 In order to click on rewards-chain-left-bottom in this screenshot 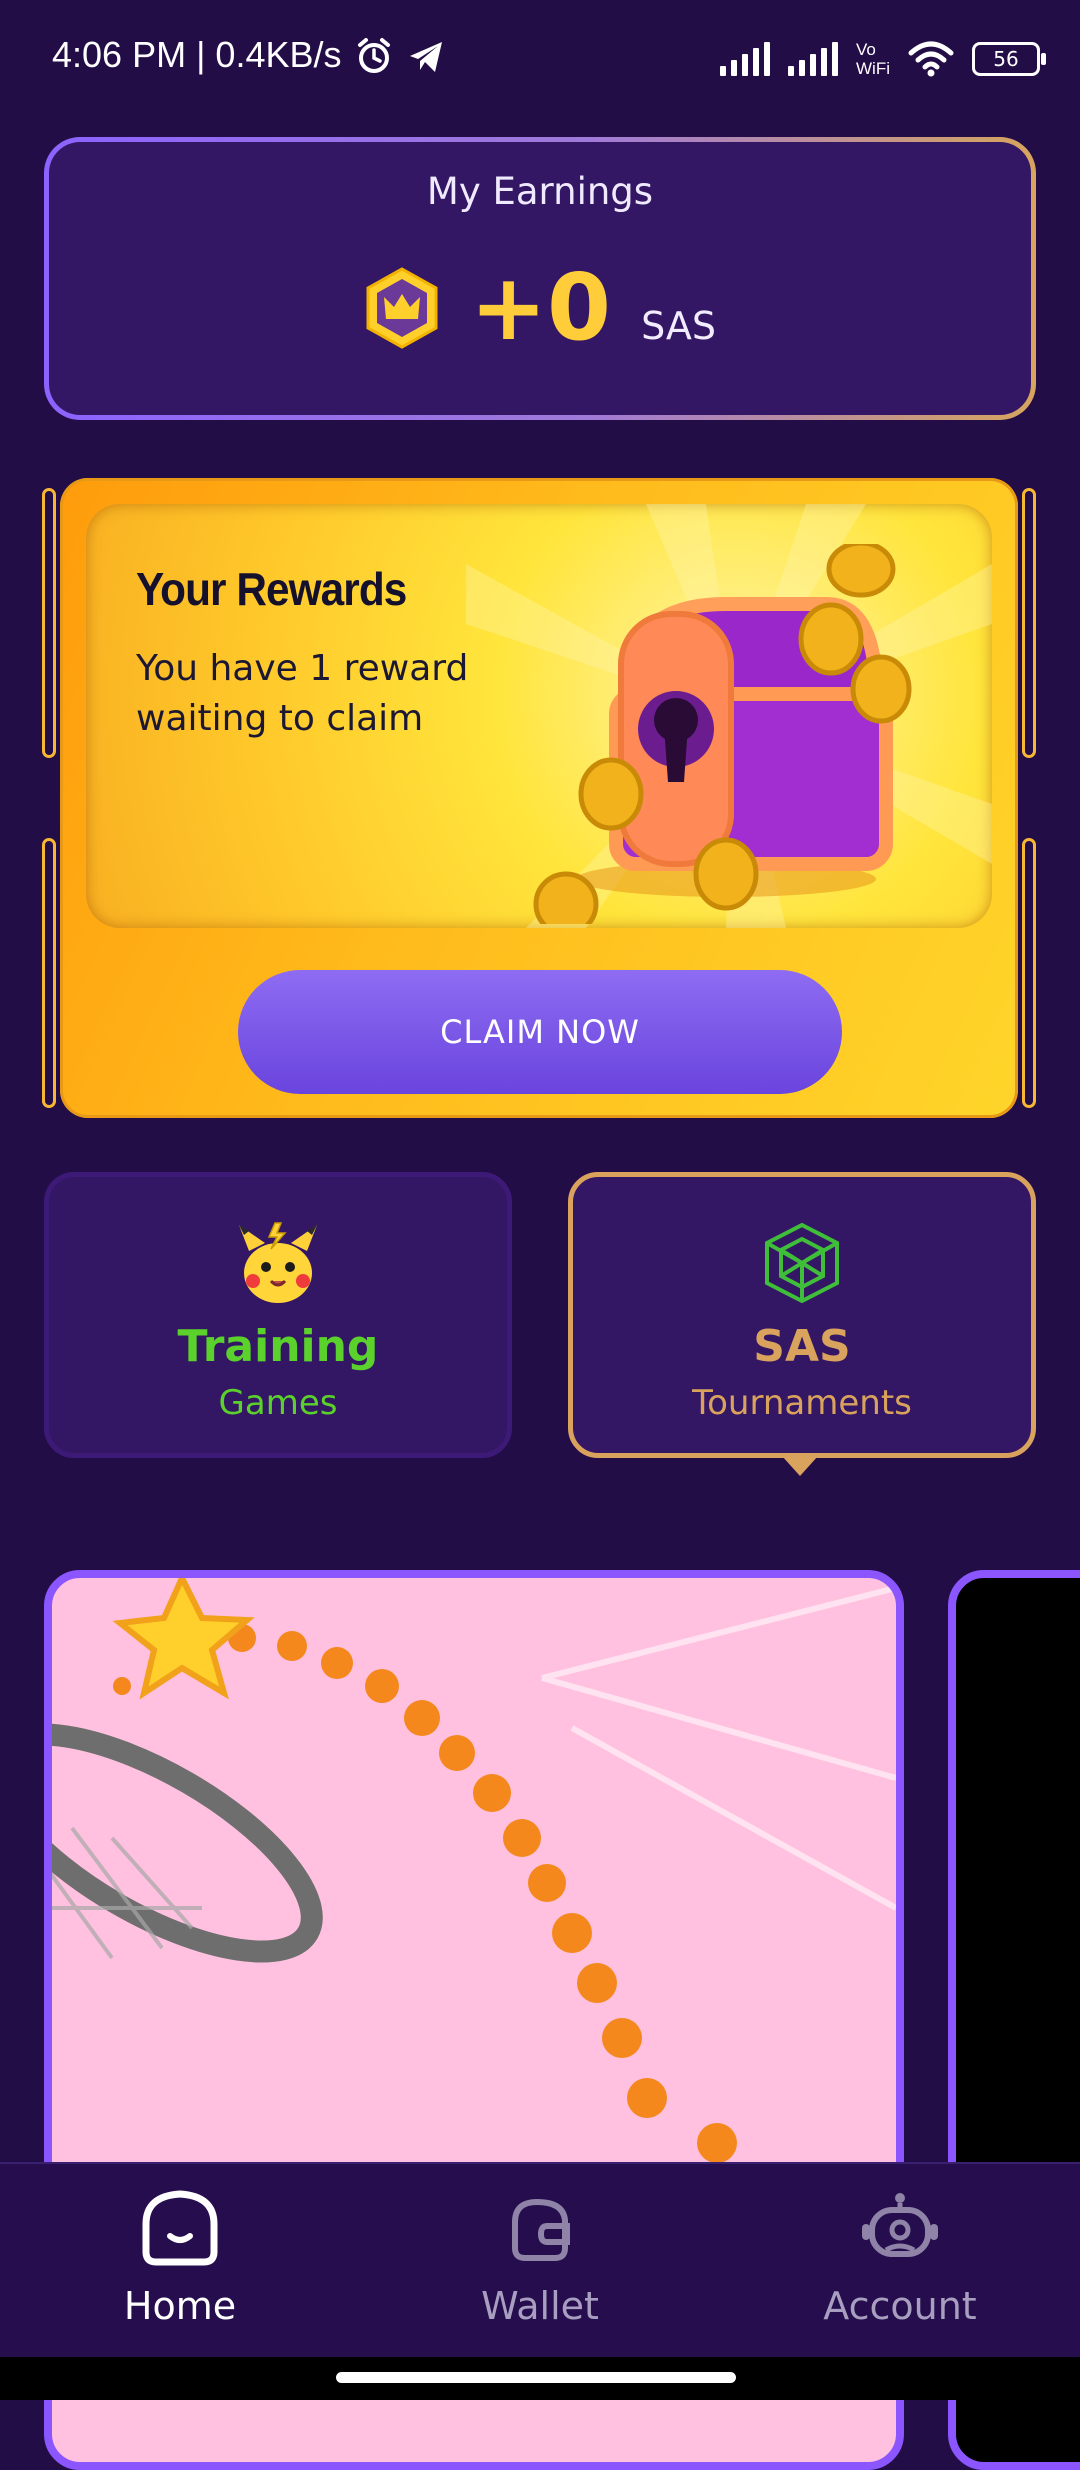, I will do `click(49, 973)`.